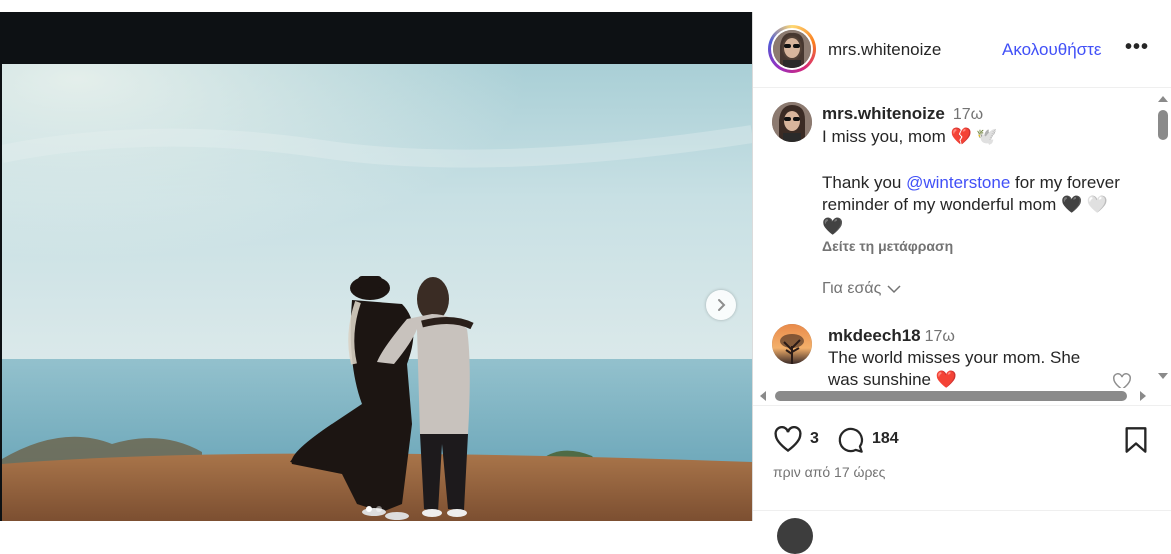  Describe the element at coordinates (379, 509) in the screenshot. I see `carousel-dot` at that location.